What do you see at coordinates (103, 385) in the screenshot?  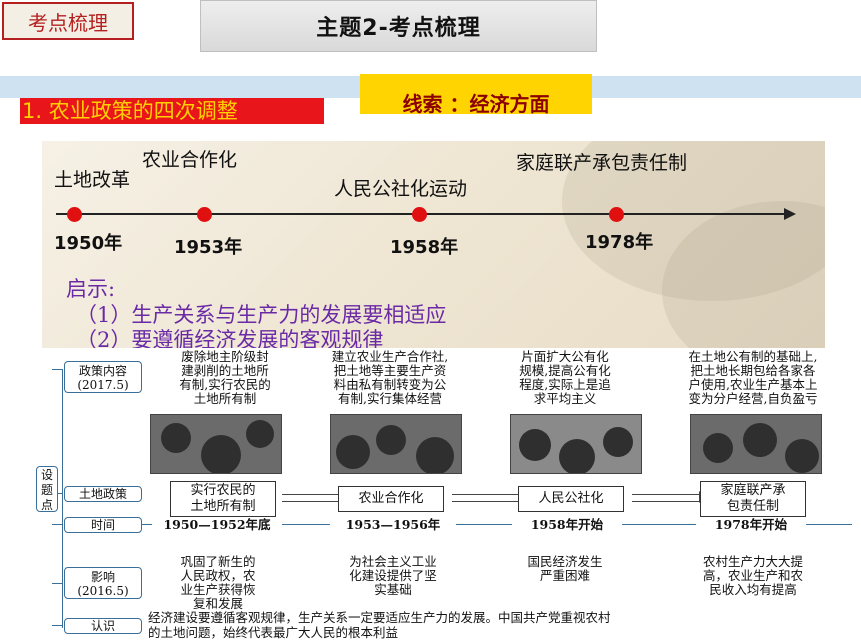 I see `row-label-policy-year: (2017.5)` at bounding box center [103, 385].